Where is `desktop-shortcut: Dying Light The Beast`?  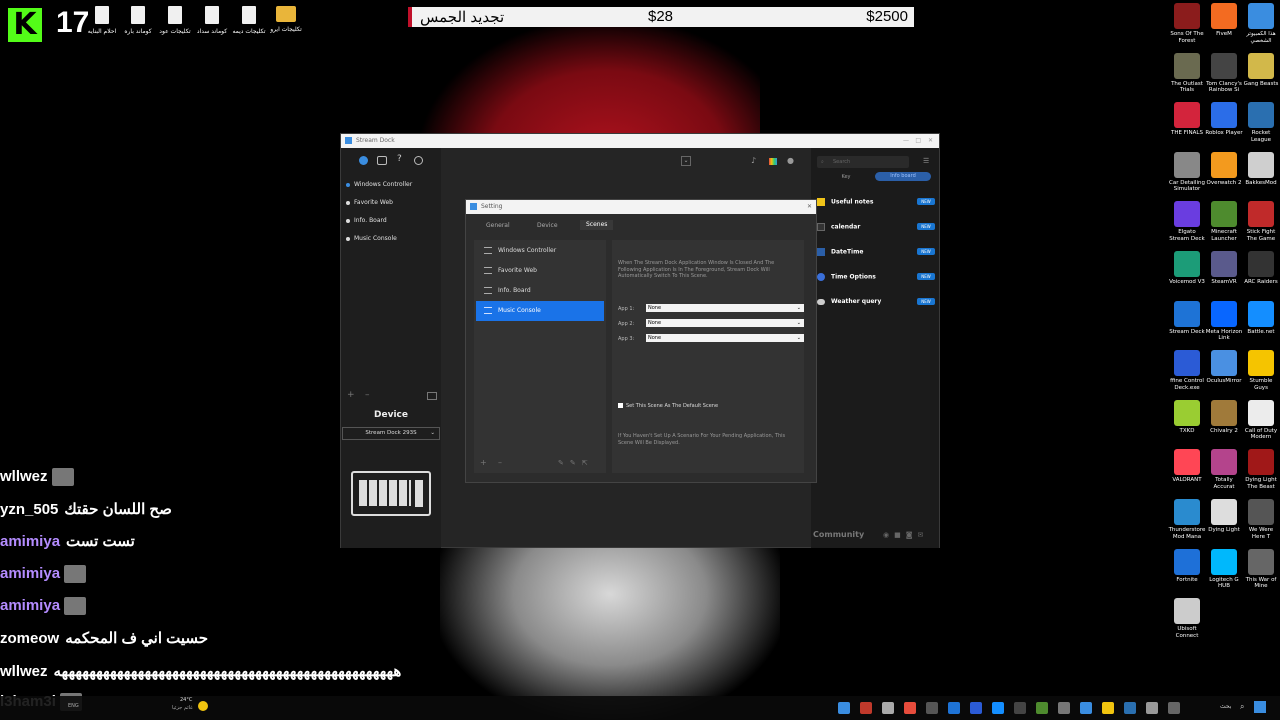 desktop-shortcut: Dying Light The Beast is located at coordinates (1261, 469).